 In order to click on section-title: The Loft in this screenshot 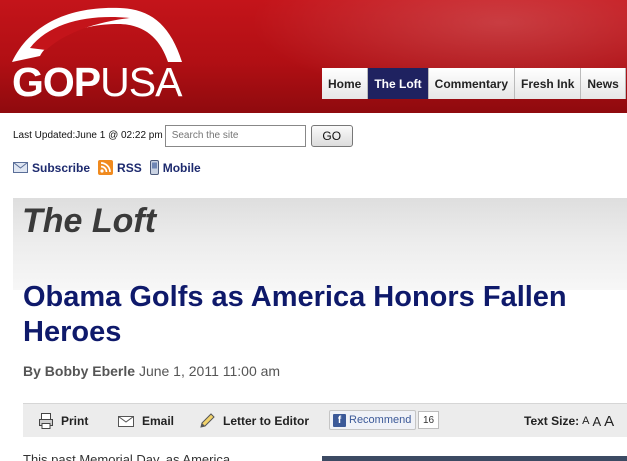, I will do `click(89, 221)`.